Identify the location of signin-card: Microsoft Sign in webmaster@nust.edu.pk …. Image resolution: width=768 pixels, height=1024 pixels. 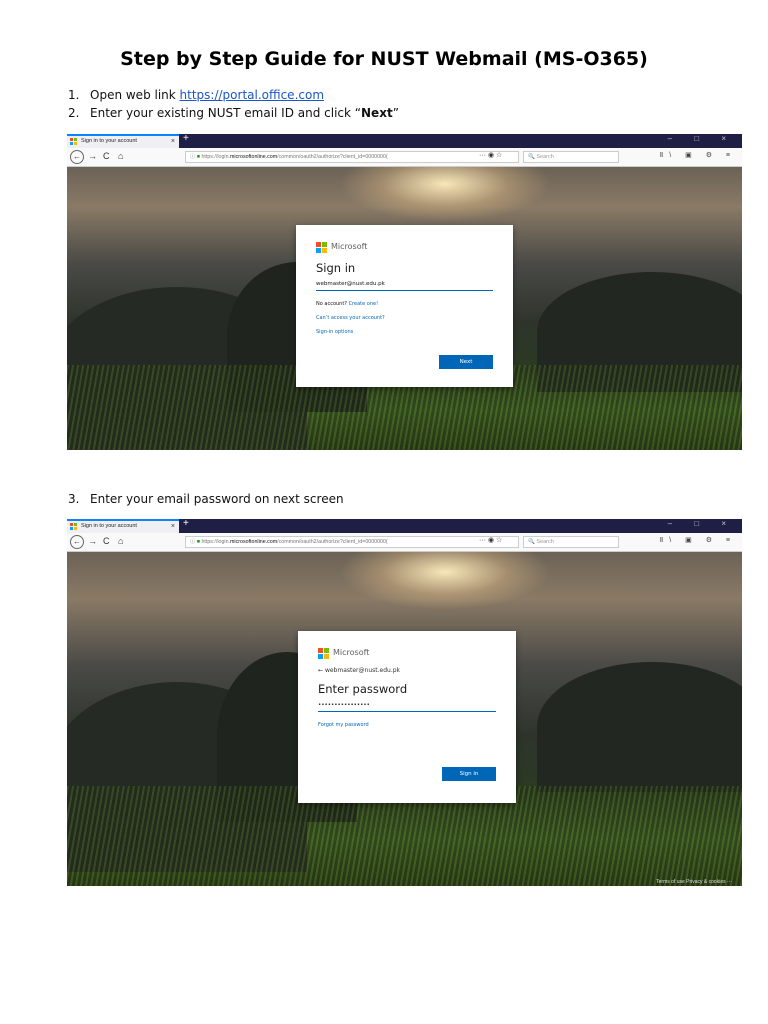
(404, 306).